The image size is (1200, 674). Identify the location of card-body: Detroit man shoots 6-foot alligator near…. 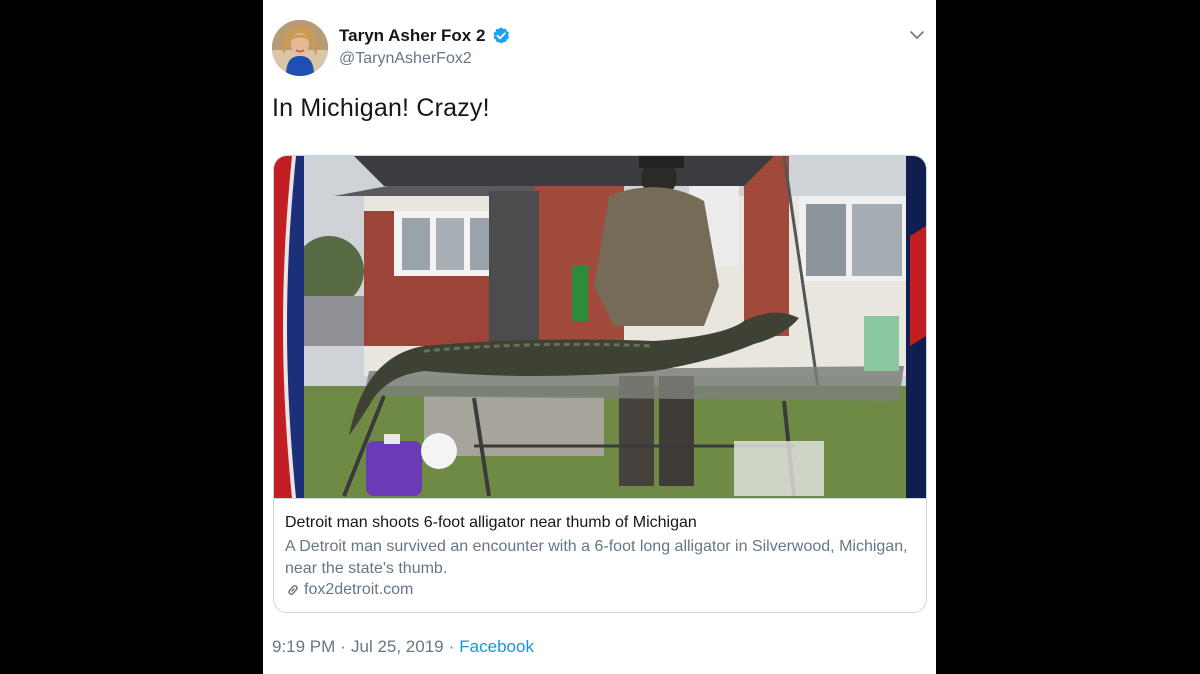
(600, 555).